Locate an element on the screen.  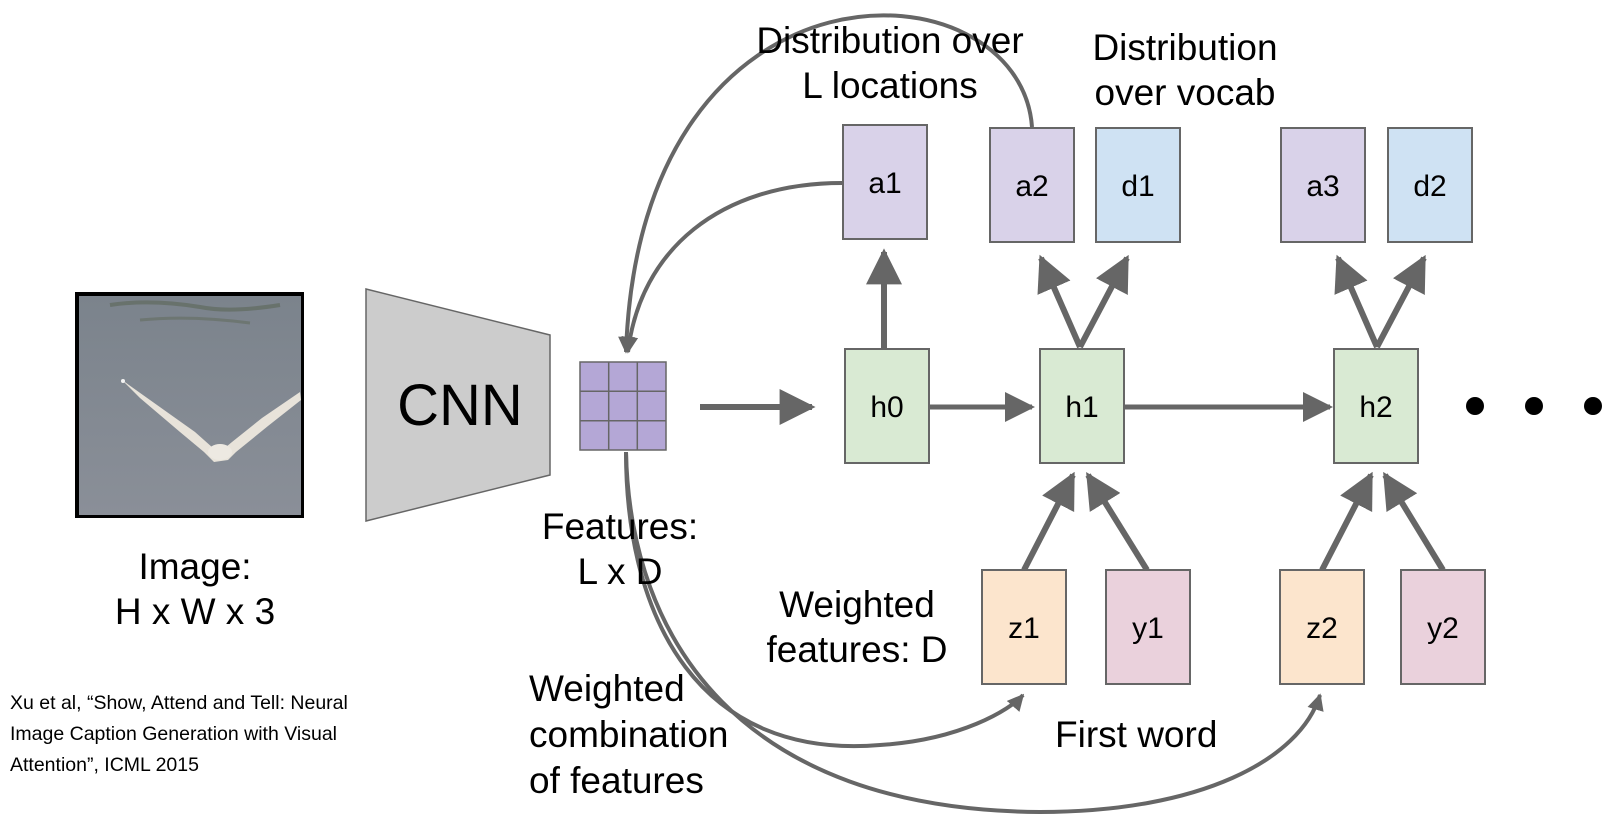
weighted-combination-label: Weighted combination of features is located at coordinates (629, 734).